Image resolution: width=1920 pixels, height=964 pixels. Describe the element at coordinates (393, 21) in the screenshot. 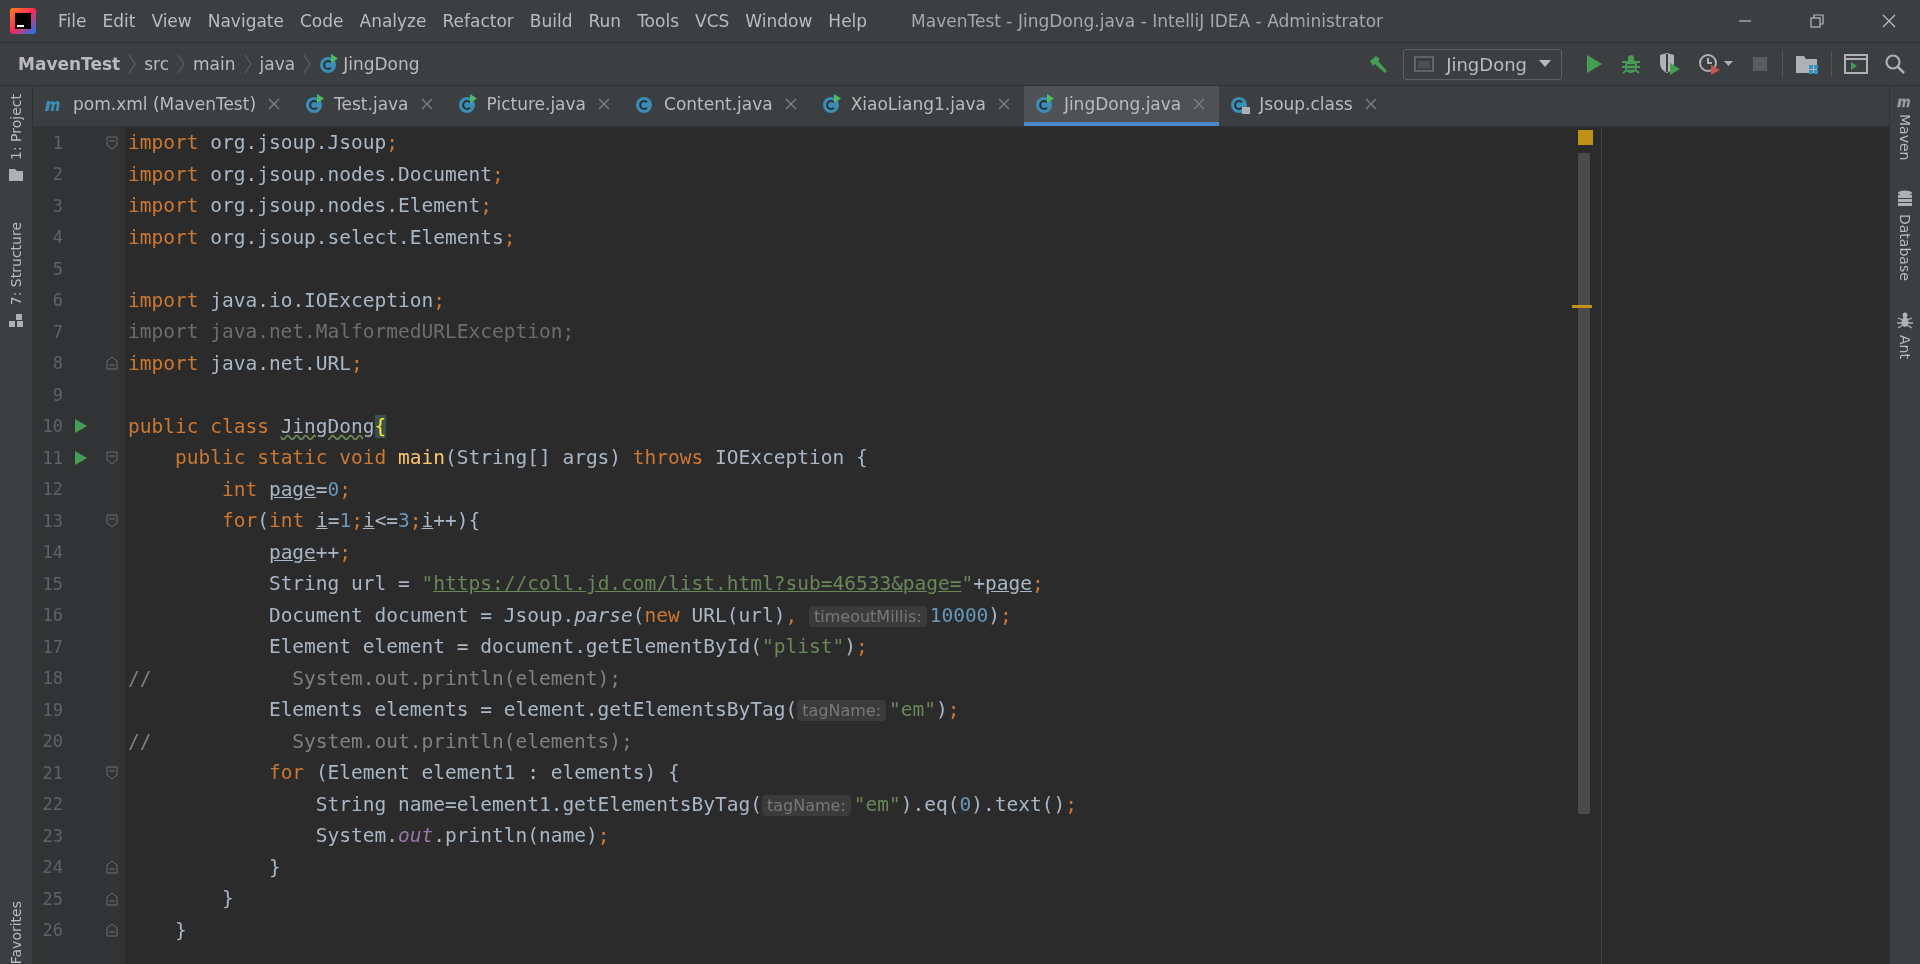

I see `menu-item: Analyze` at that location.